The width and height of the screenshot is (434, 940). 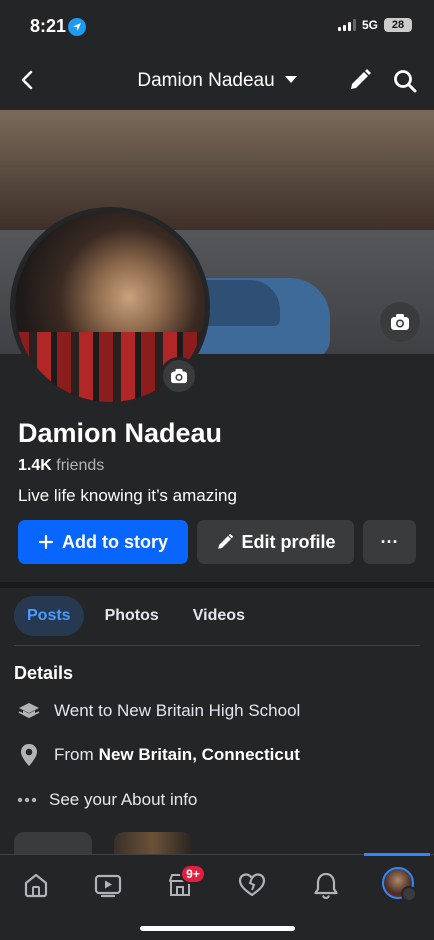 I want to click on featured-thumbnails, so click(x=224, y=843).